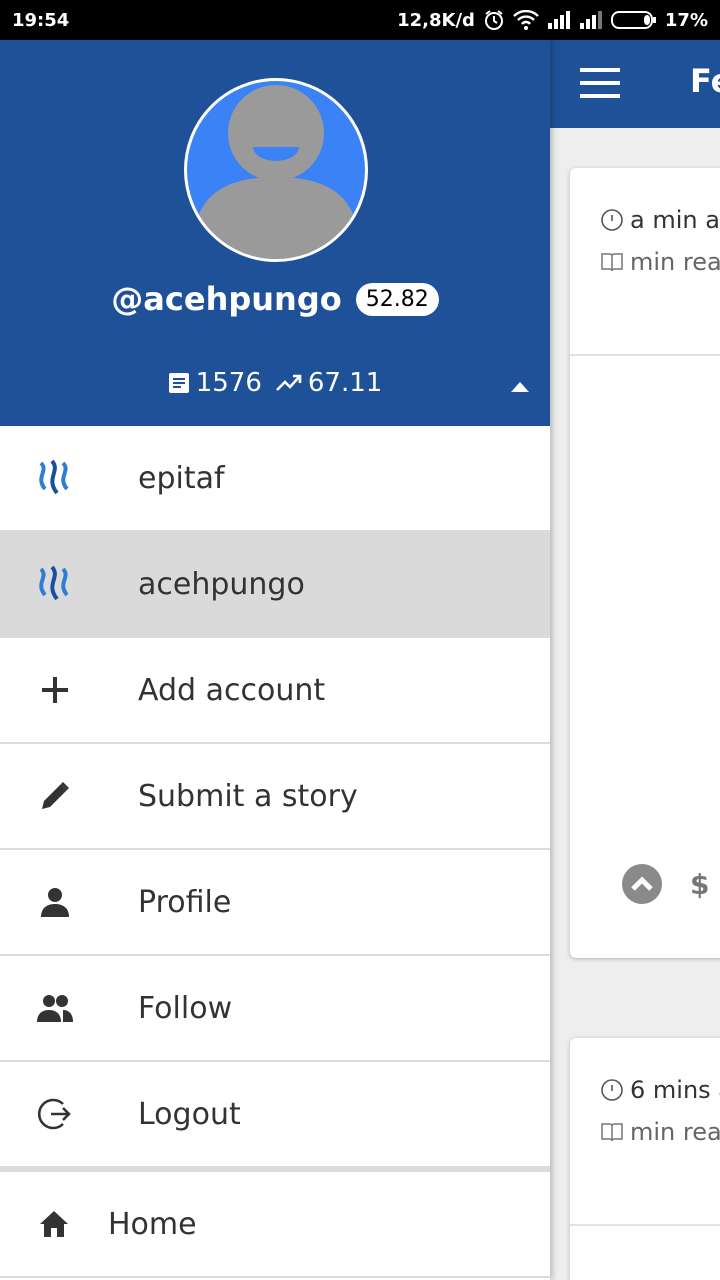  I want to click on username: @acehpungo, so click(226, 299).